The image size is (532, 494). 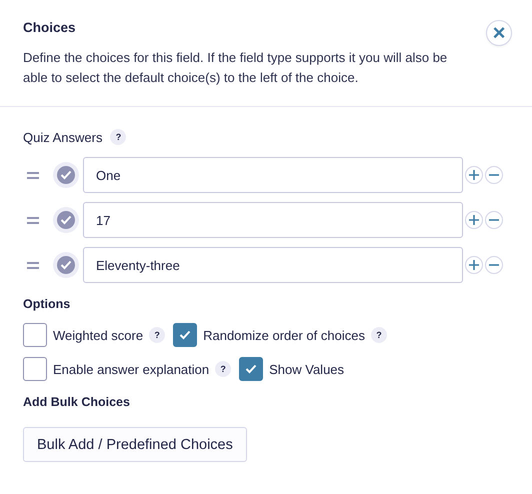 I want to click on choice-input: Eleventy-three, so click(x=273, y=265).